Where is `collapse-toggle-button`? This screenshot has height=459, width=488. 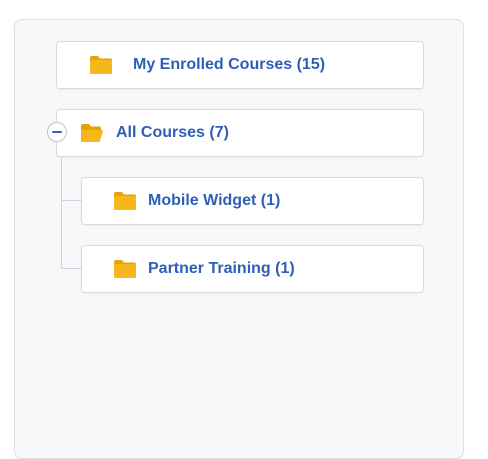
collapse-toggle-button is located at coordinates (57, 132).